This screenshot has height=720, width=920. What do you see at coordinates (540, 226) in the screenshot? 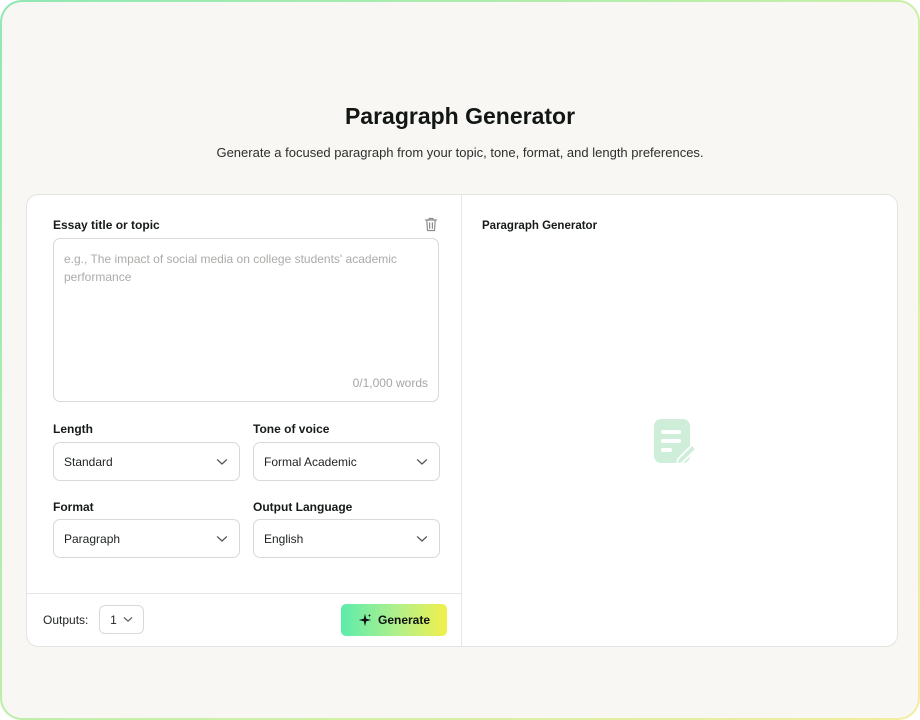
I see `output-panel-title: Paragraph Generator` at bounding box center [540, 226].